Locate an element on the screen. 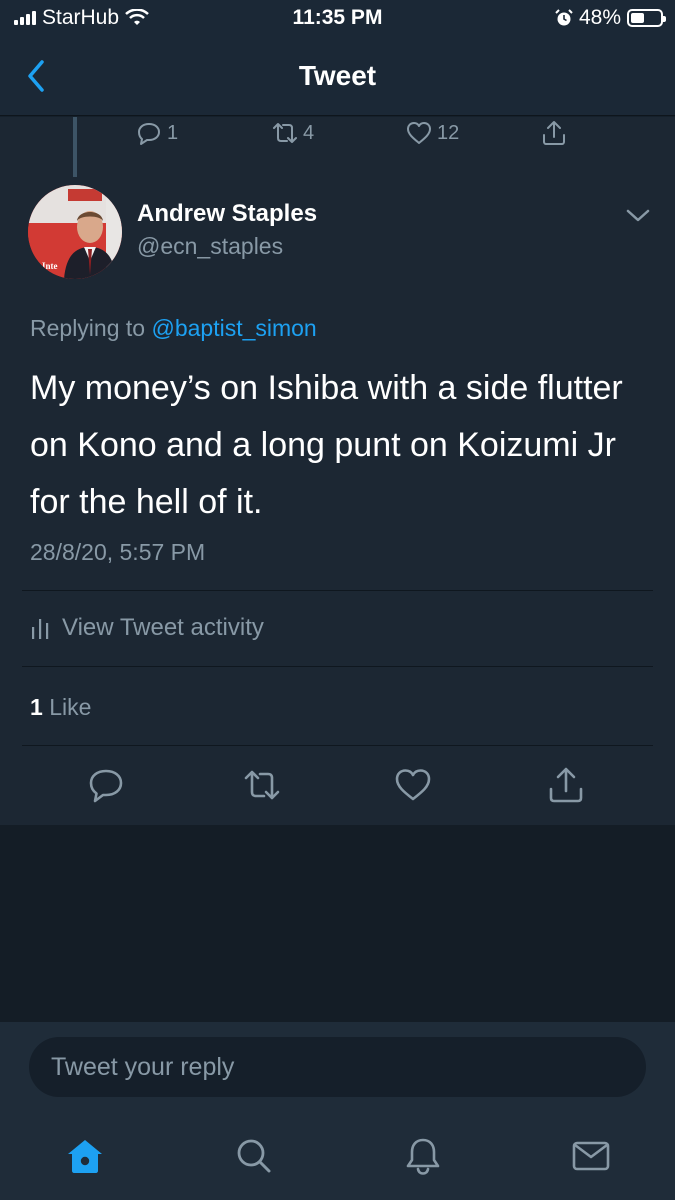 The width and height of the screenshot is (675, 1200). author-handle: @ecn_staples is located at coordinates (210, 246).